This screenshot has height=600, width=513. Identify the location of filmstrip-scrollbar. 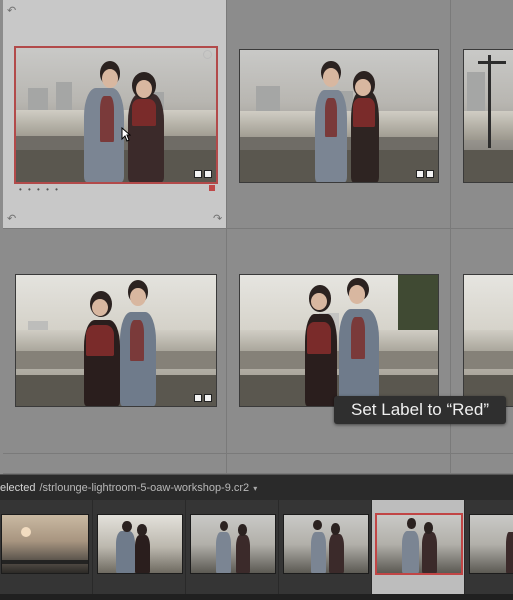
(256, 597).